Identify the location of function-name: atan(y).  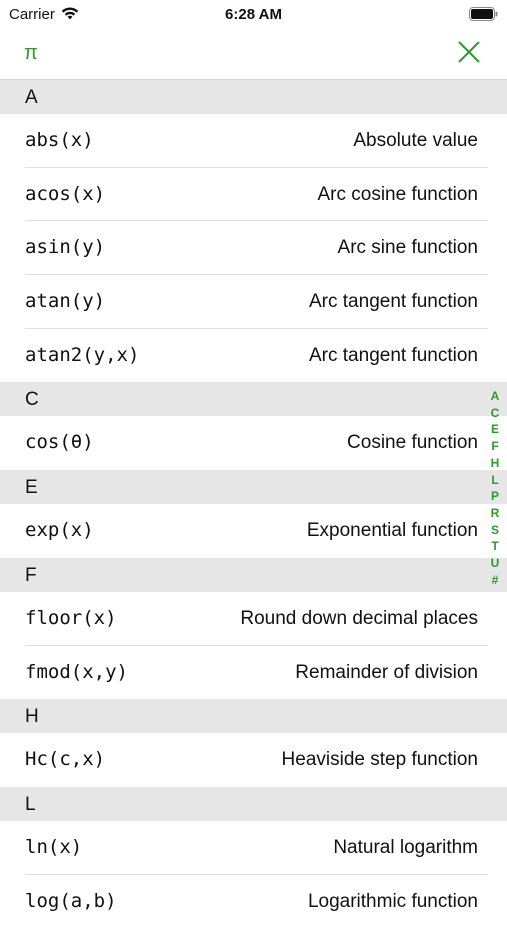
(65, 301).